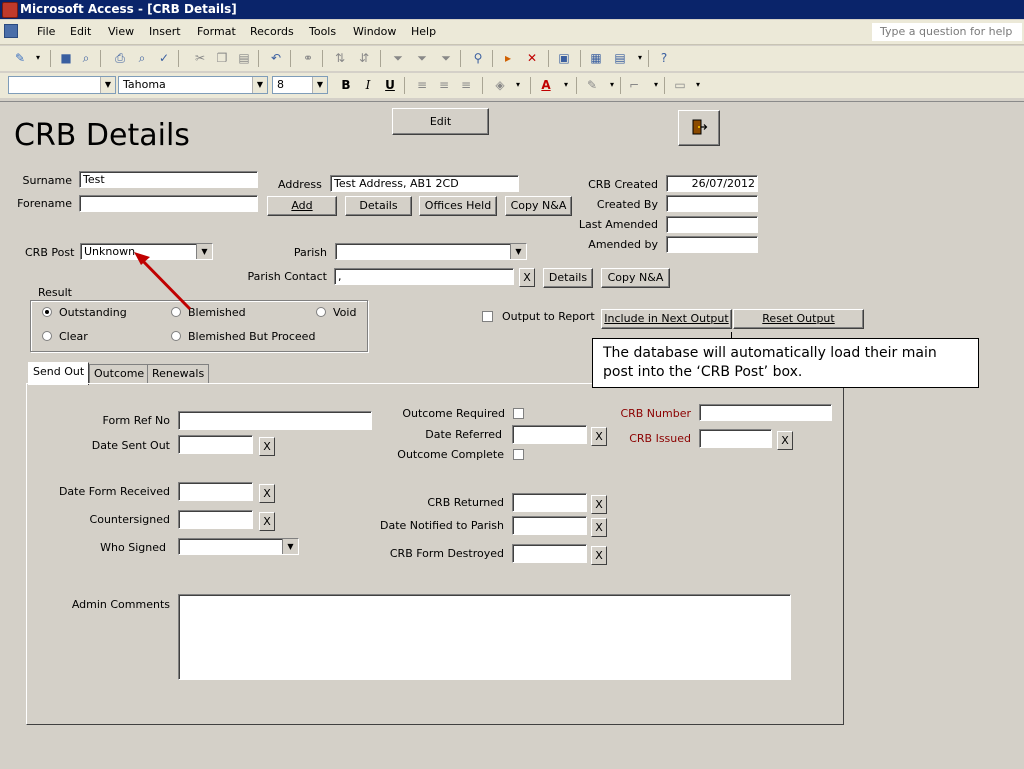  What do you see at coordinates (222, 58) in the screenshot?
I see `copy-icon: ❐` at bounding box center [222, 58].